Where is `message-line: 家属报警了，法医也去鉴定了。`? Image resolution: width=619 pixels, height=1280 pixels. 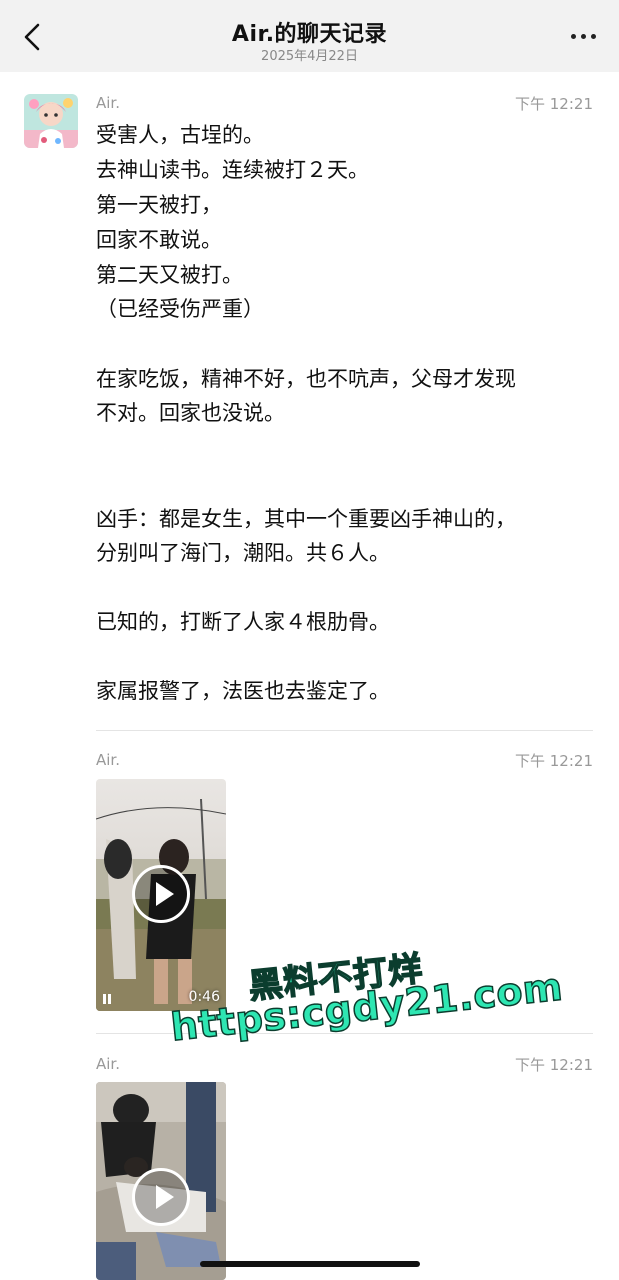
message-line: 家属报警了，法医也去鉴定了。 is located at coordinates (243, 691).